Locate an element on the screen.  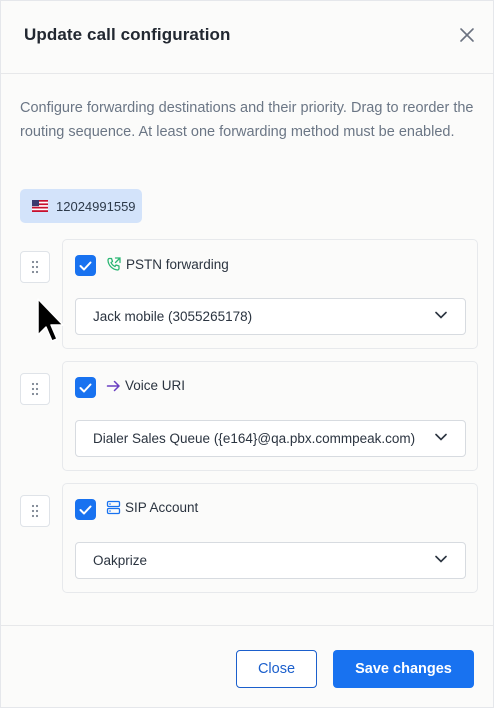
voice-uri-checkbox is located at coordinates (85, 387).